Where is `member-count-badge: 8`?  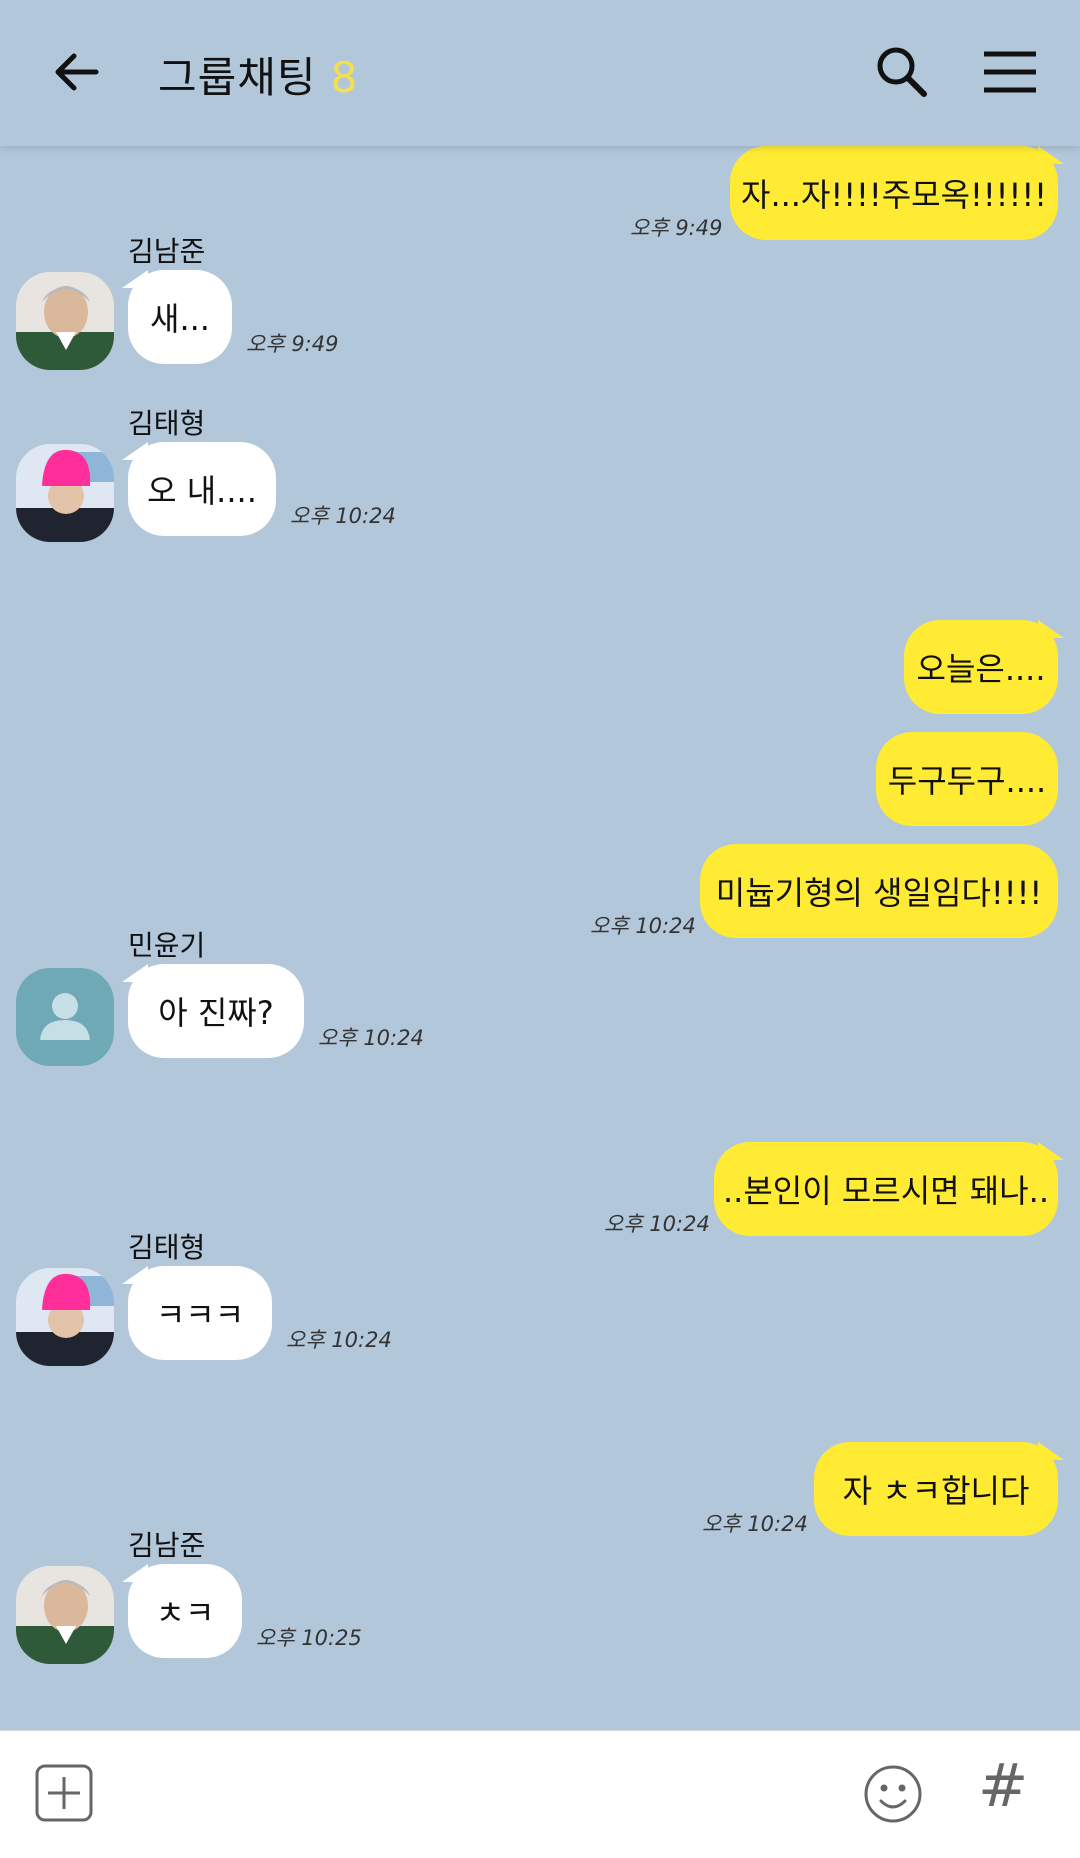 member-count-badge: 8 is located at coordinates (344, 77).